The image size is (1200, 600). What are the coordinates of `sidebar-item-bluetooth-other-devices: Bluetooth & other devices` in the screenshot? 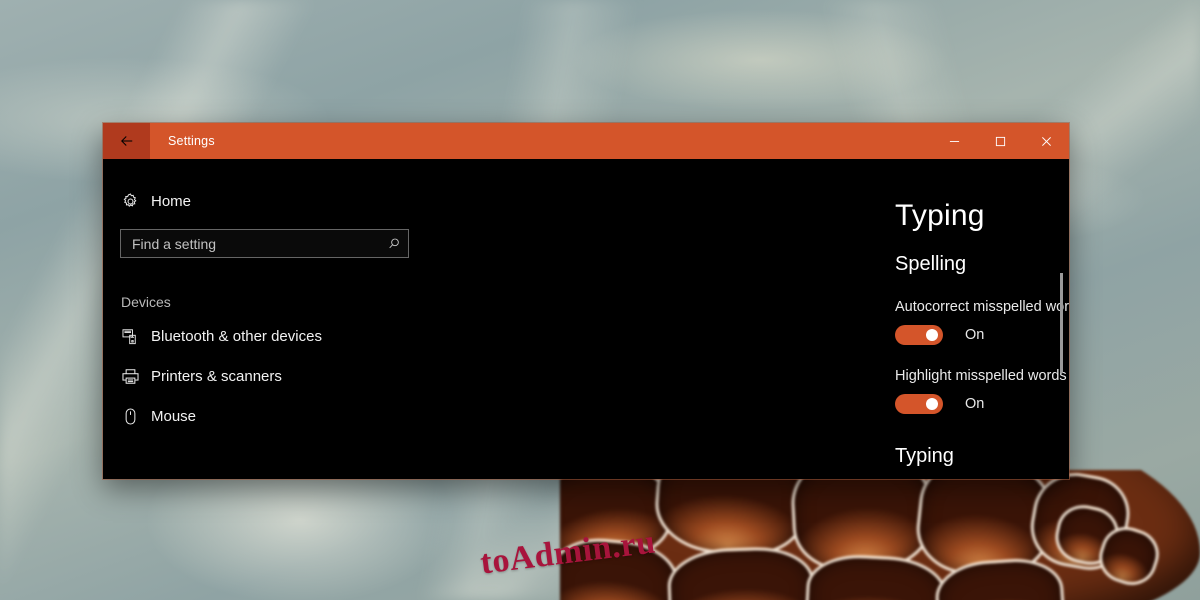 It's located at (275, 336).